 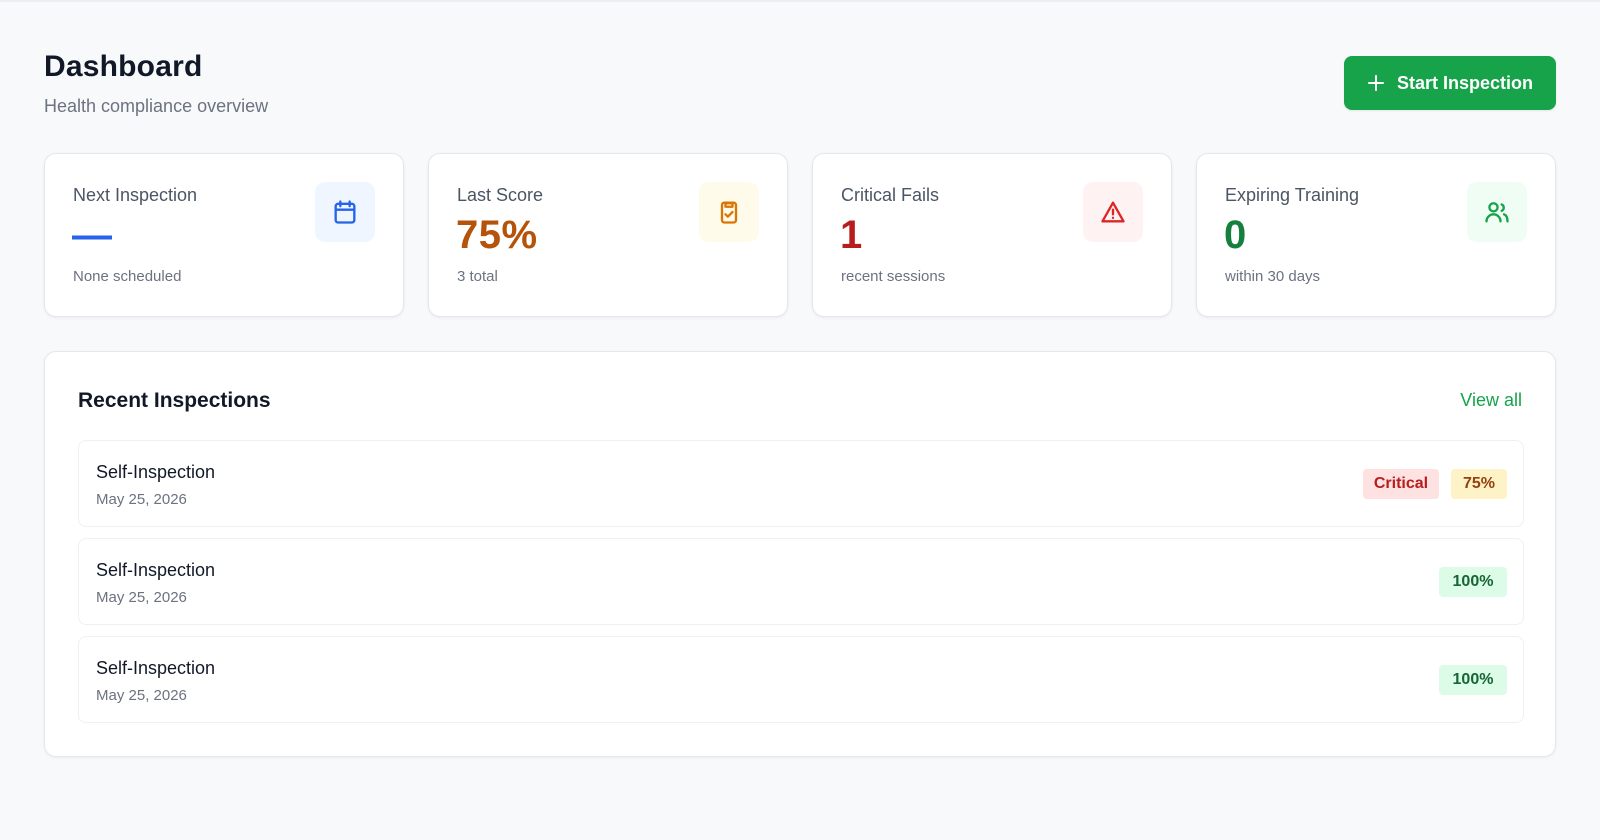 I want to click on stat-label: Critical Fails, so click(x=890, y=195).